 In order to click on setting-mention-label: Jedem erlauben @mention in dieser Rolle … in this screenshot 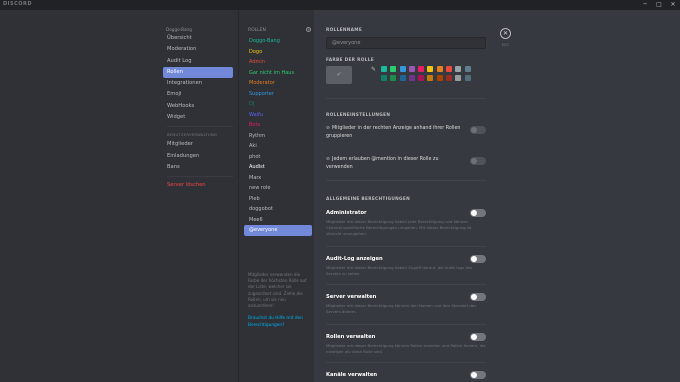, I will do `click(382, 163)`.